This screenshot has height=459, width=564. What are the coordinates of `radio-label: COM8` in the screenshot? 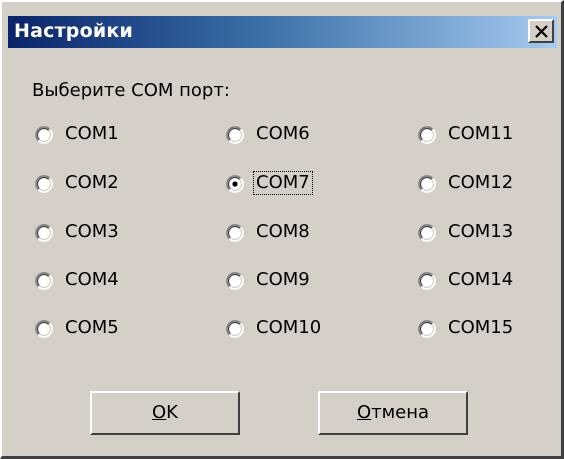 It's located at (283, 231).